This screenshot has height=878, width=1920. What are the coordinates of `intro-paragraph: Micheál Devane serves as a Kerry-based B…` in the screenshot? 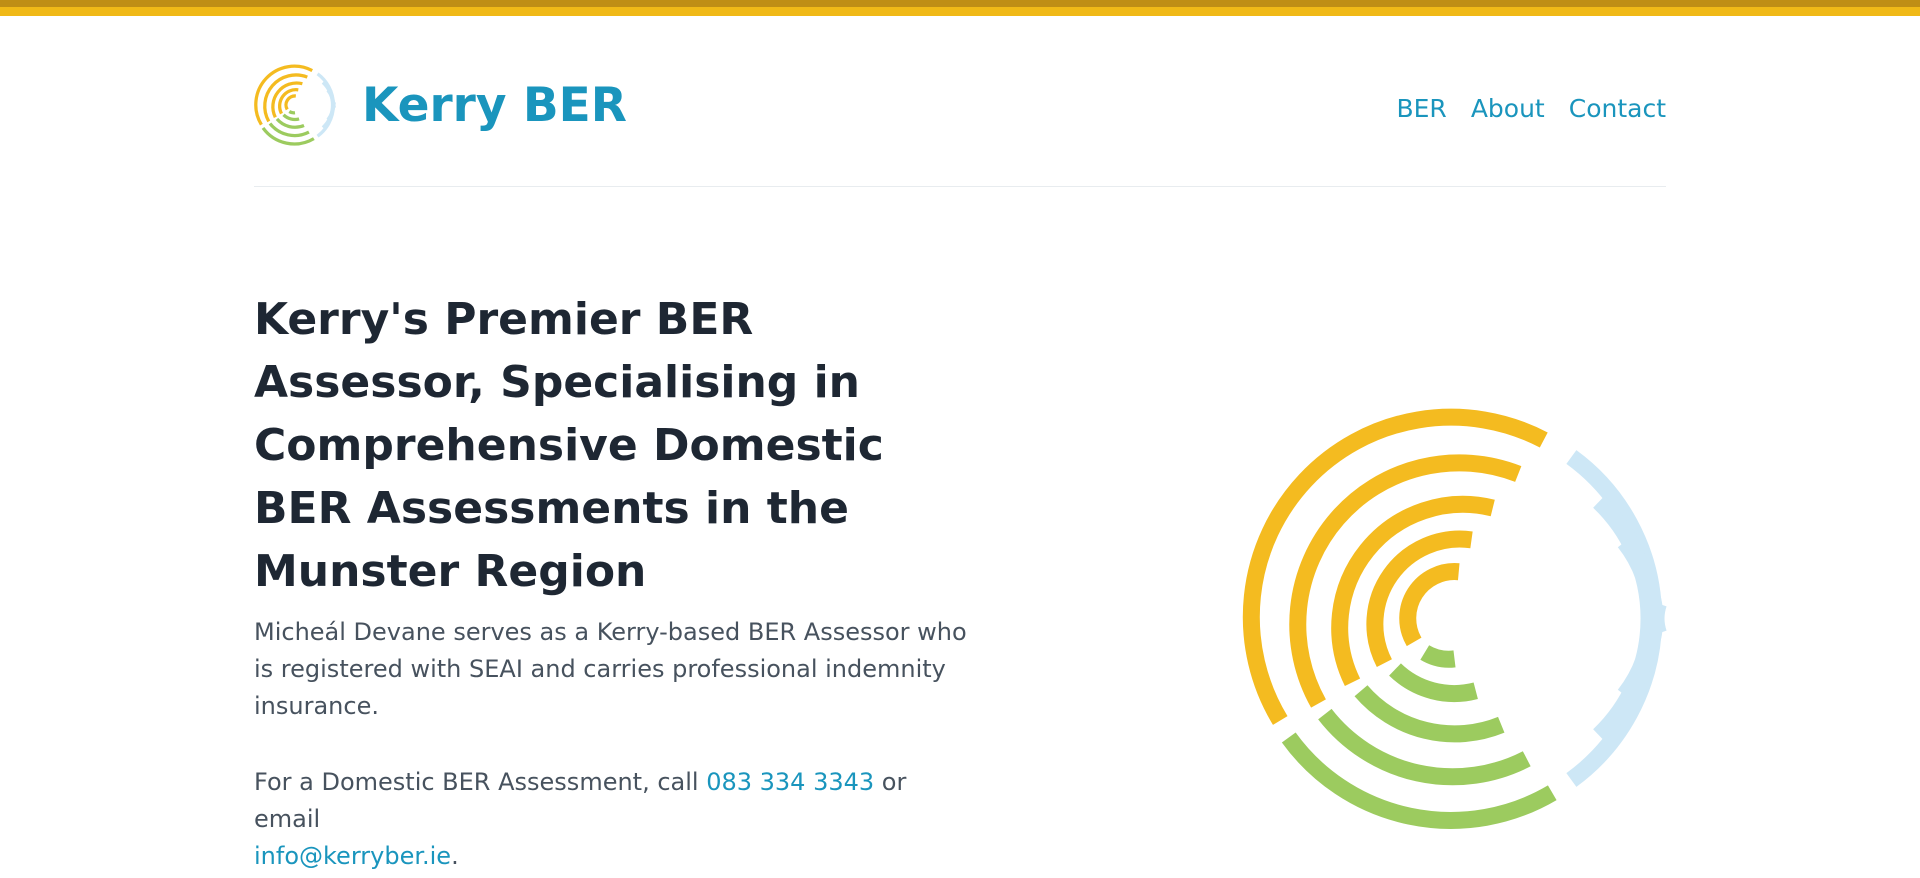 It's located at (610, 669).